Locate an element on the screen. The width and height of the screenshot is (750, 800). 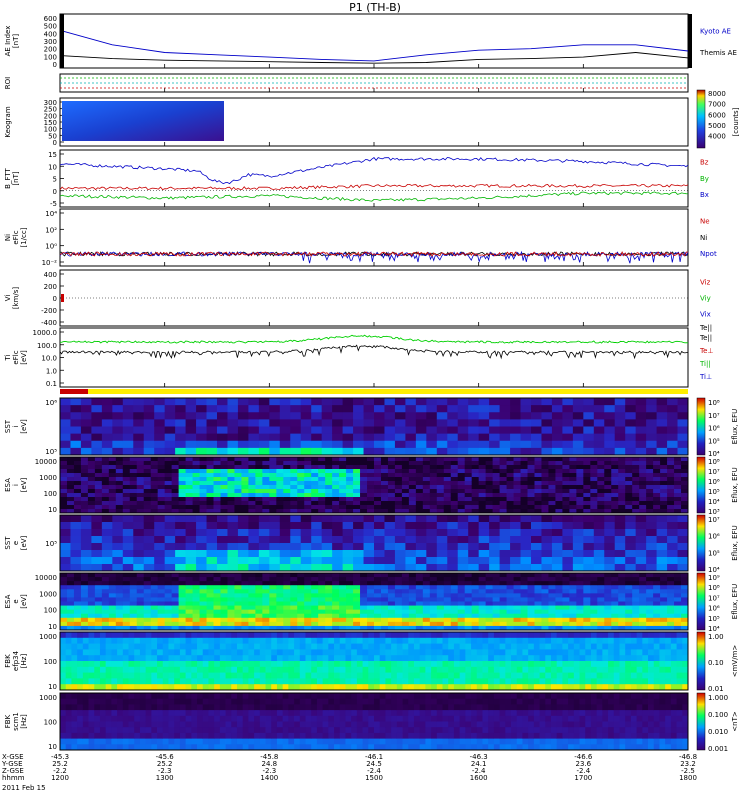
y-tick-label: 5 is located at coordinates (55, 180).